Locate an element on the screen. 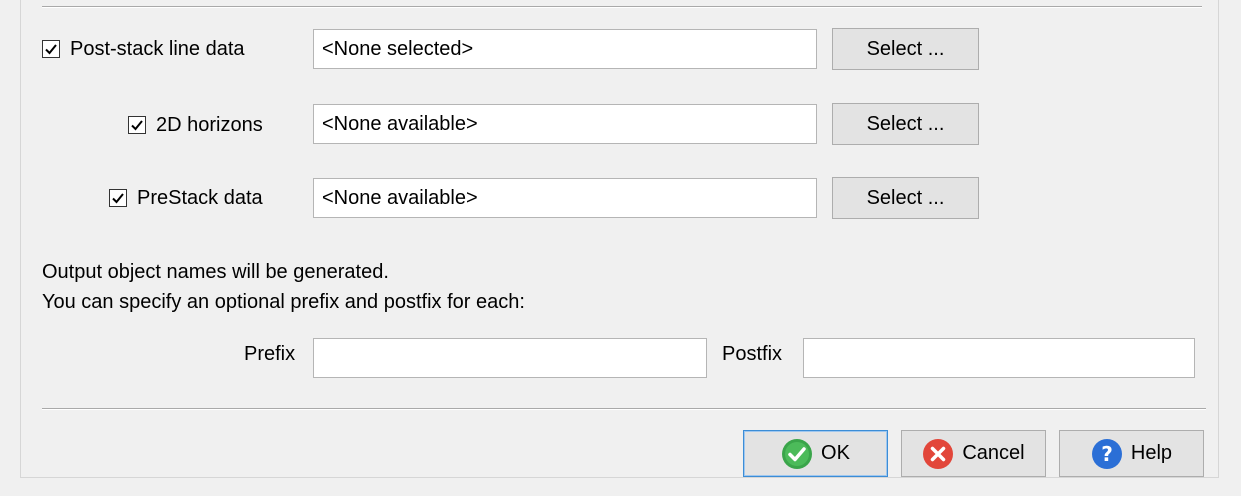  horizons-checkbox is located at coordinates (137, 125).